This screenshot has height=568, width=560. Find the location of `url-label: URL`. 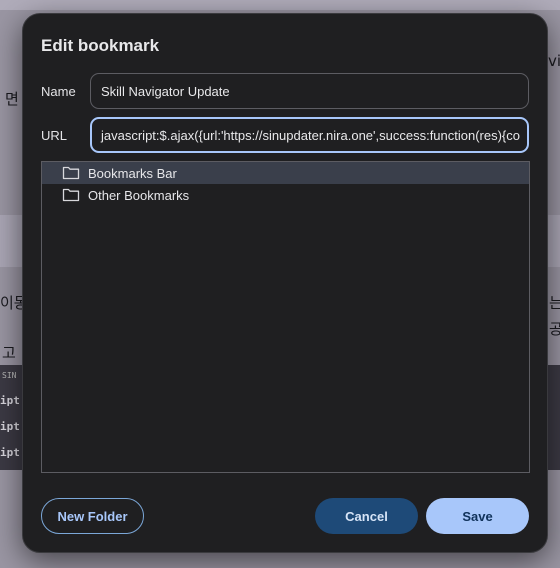

url-label: URL is located at coordinates (54, 135).